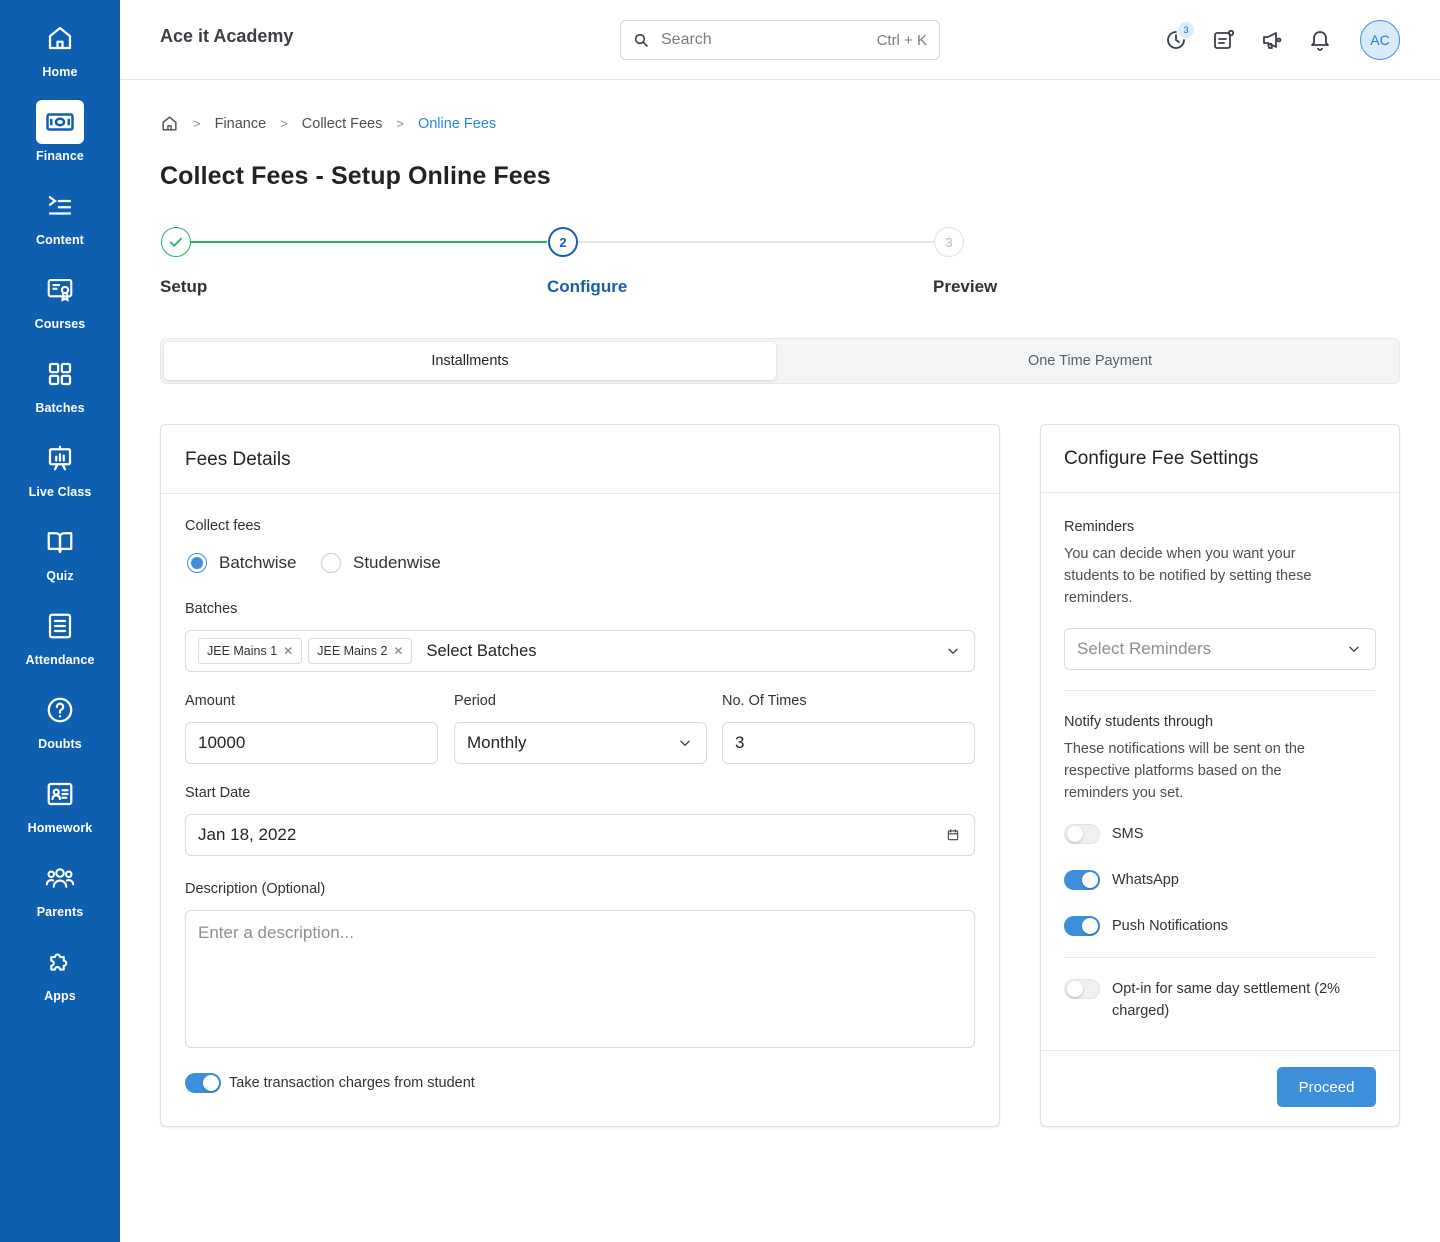 Image resolution: width=1440 pixels, height=1242 pixels. I want to click on tasks-icon, so click(1224, 39).